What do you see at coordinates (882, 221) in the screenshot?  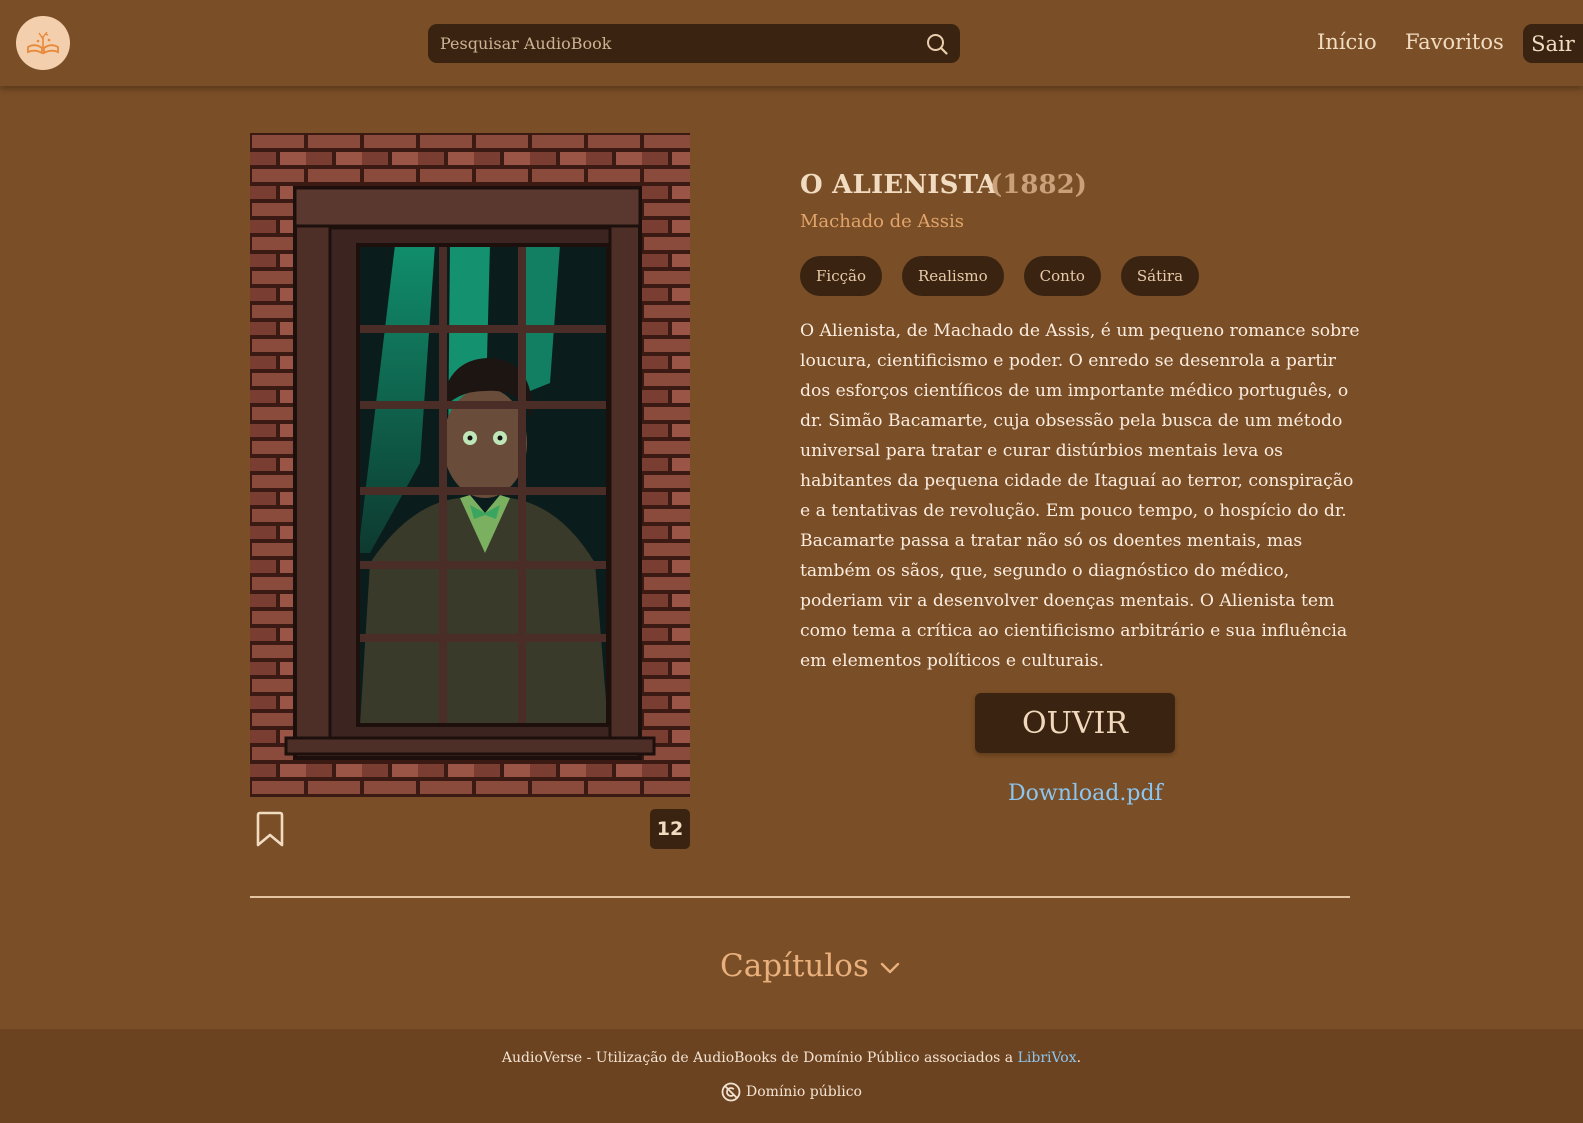 I see `book-author: Machado de Assis` at bounding box center [882, 221].